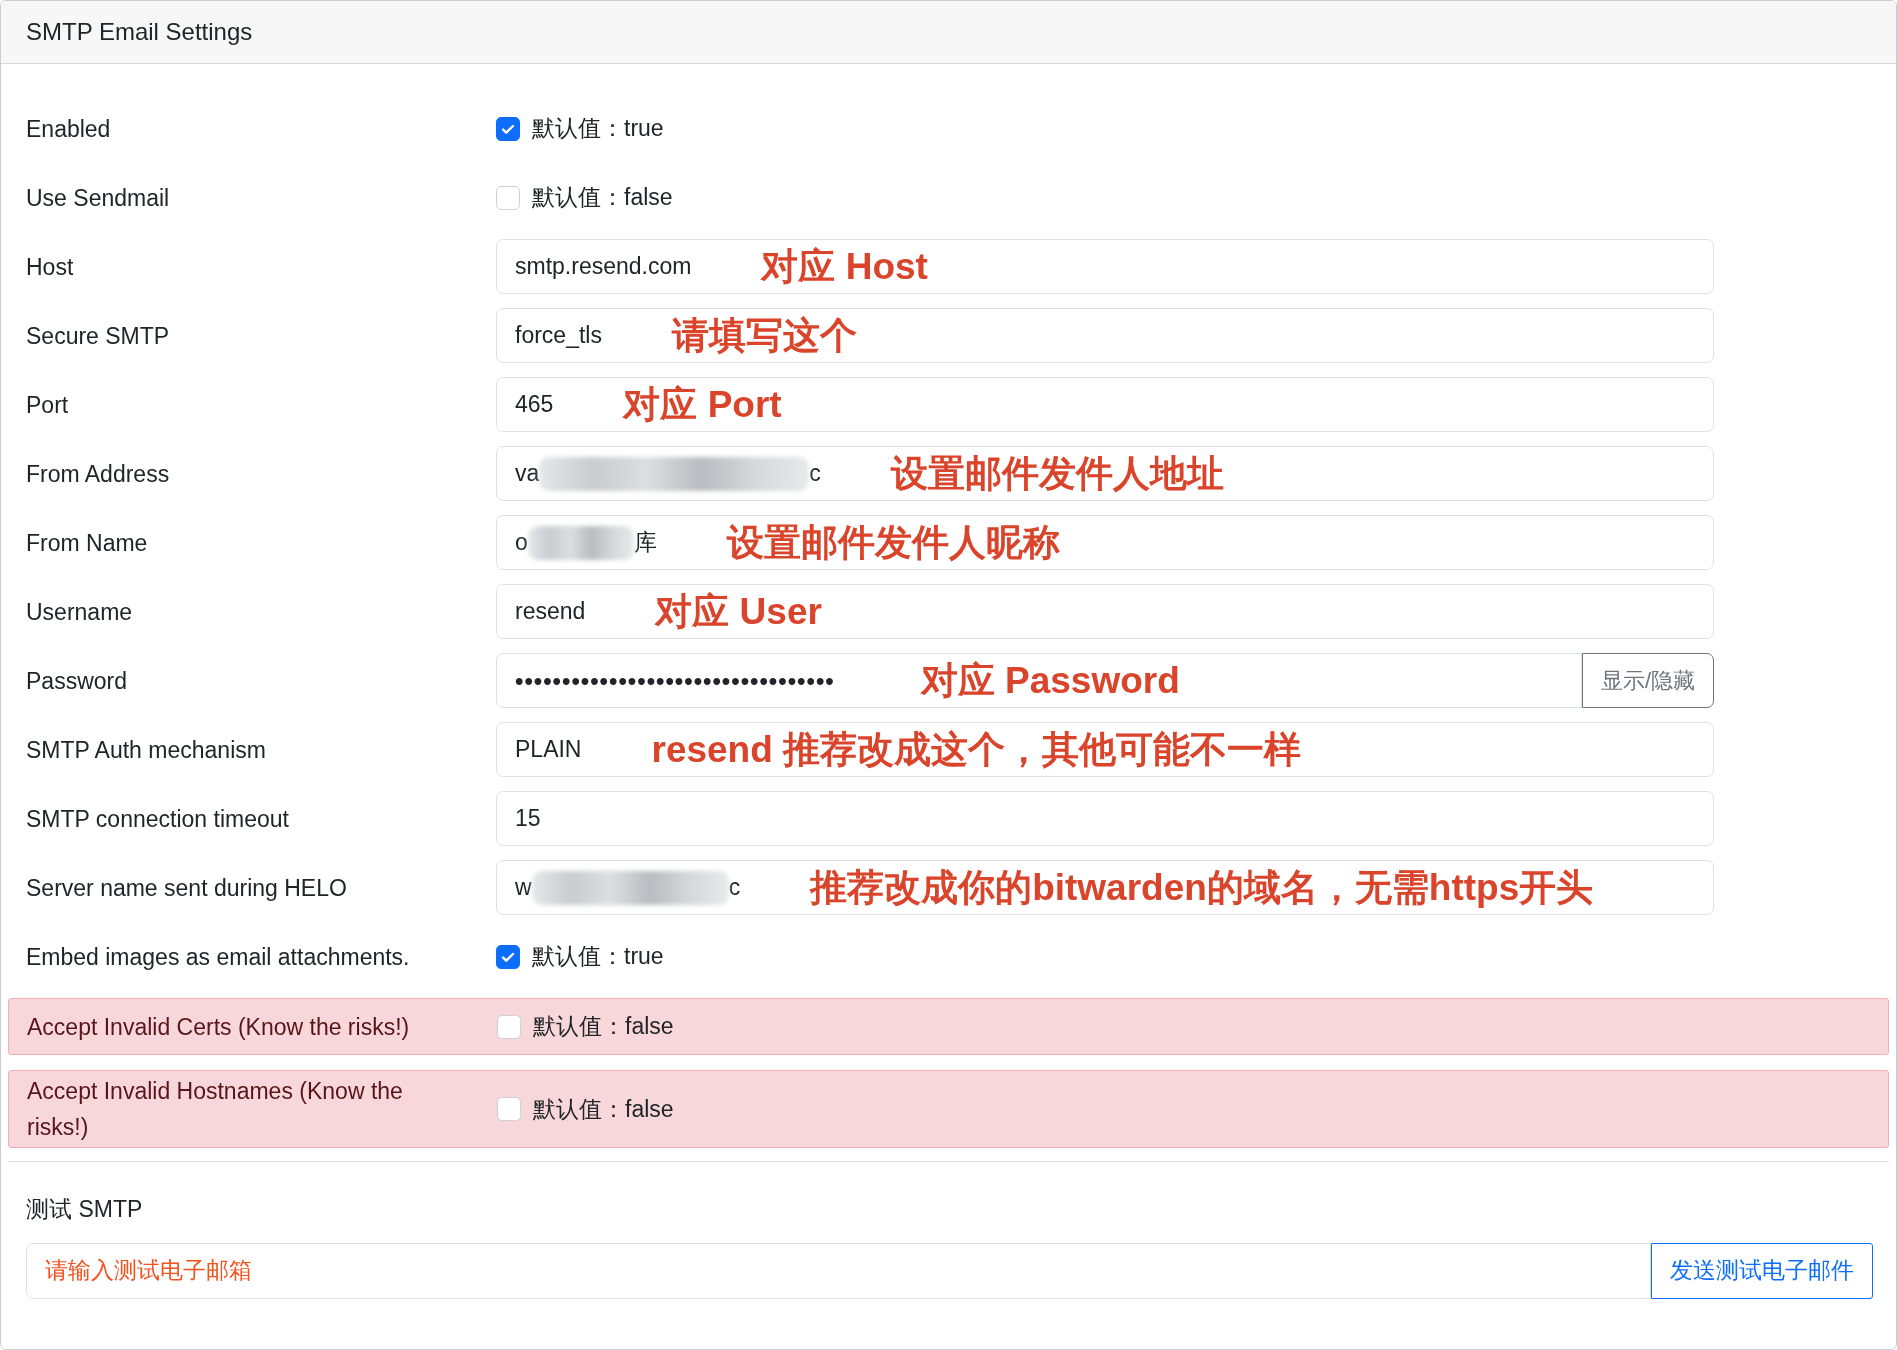 This screenshot has width=1897, height=1350. Describe the element at coordinates (1105, 266) in the screenshot. I see `input-field: smtp.resend.com 对应 Host` at that location.